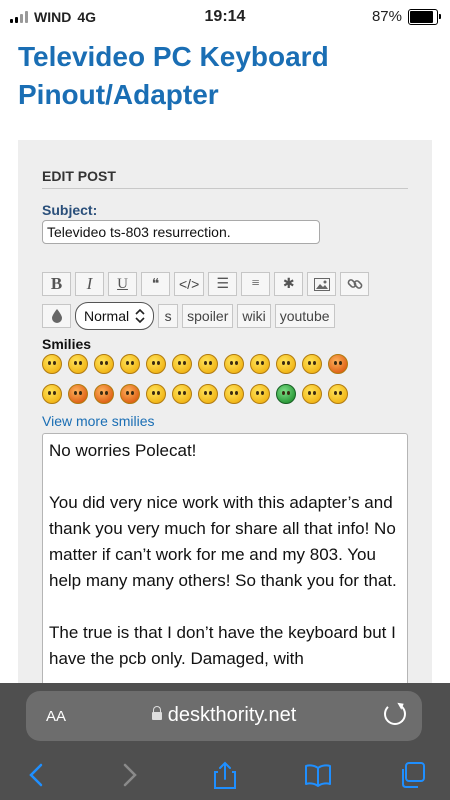 The height and width of the screenshot is (800, 450). Describe the element at coordinates (89, 284) in the screenshot. I see `italic-button: I` at that location.